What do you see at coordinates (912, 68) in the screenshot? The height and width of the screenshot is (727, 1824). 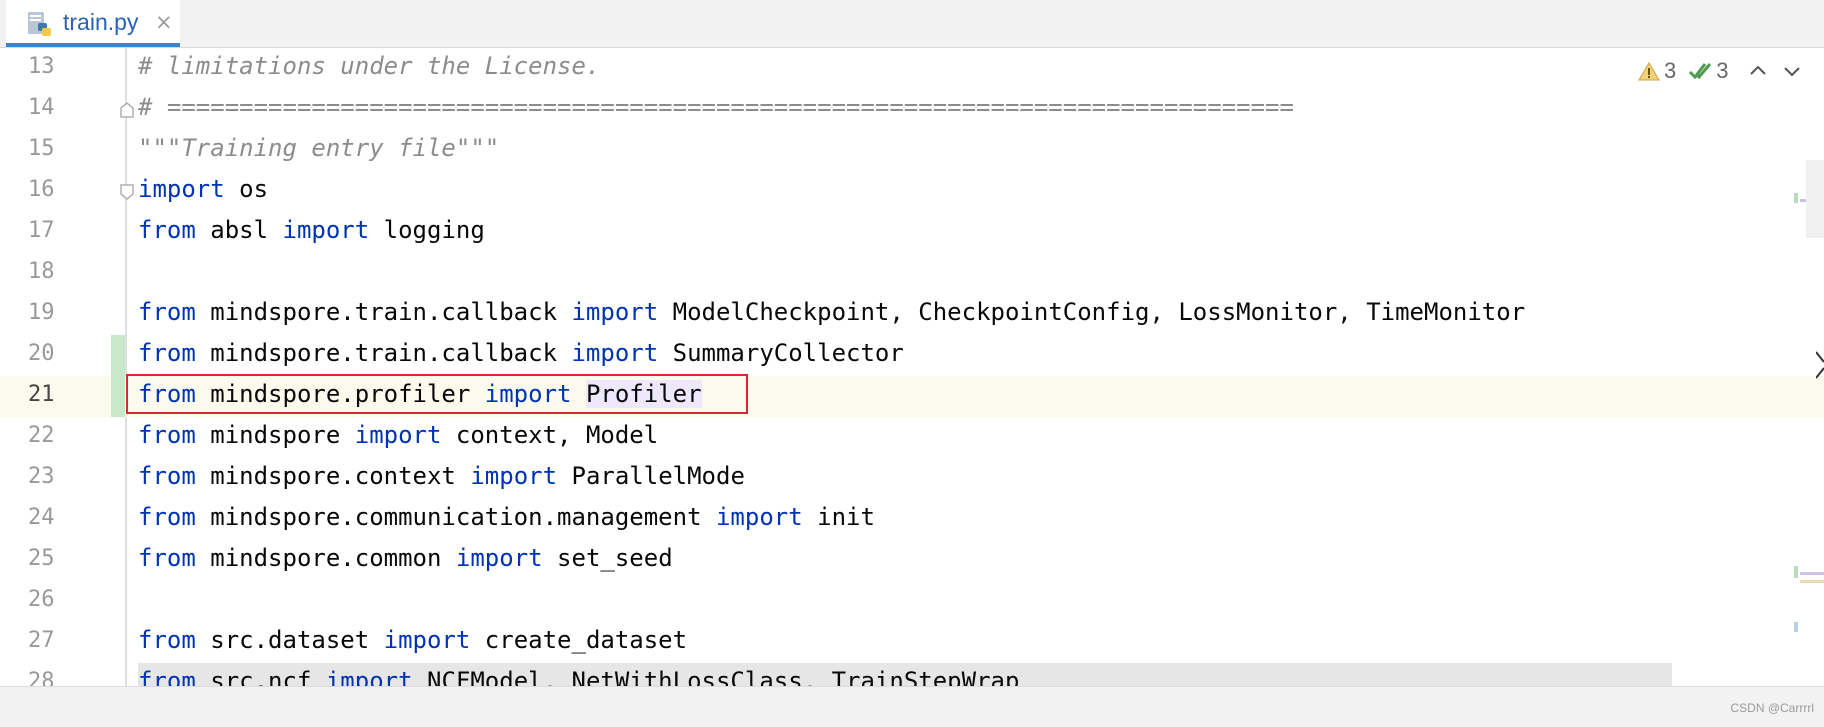 I see `code-line: 13 # limitations under the License.` at bounding box center [912, 68].